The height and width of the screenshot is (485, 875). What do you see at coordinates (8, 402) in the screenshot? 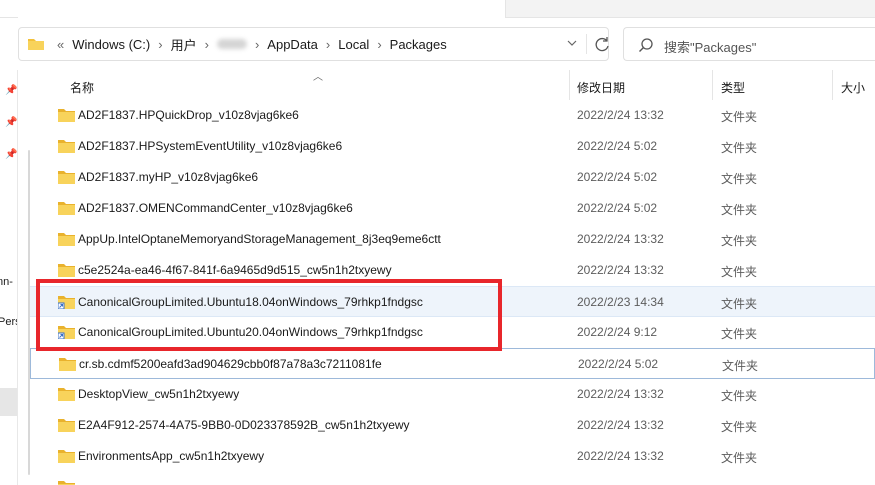
I see `nav-item-selected` at bounding box center [8, 402].